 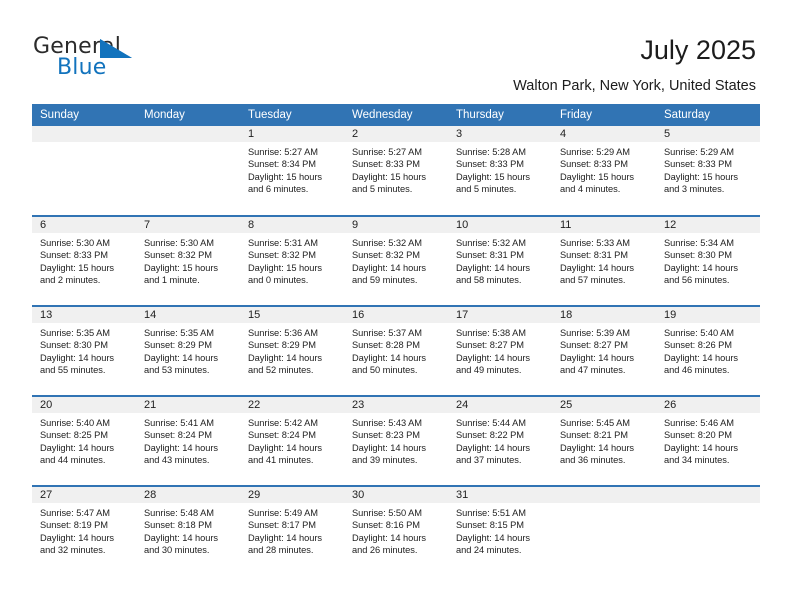 What do you see at coordinates (493, 364) in the screenshot?
I see `daylight-text: Daylight: 14 hours and 49 minutes.` at bounding box center [493, 364].